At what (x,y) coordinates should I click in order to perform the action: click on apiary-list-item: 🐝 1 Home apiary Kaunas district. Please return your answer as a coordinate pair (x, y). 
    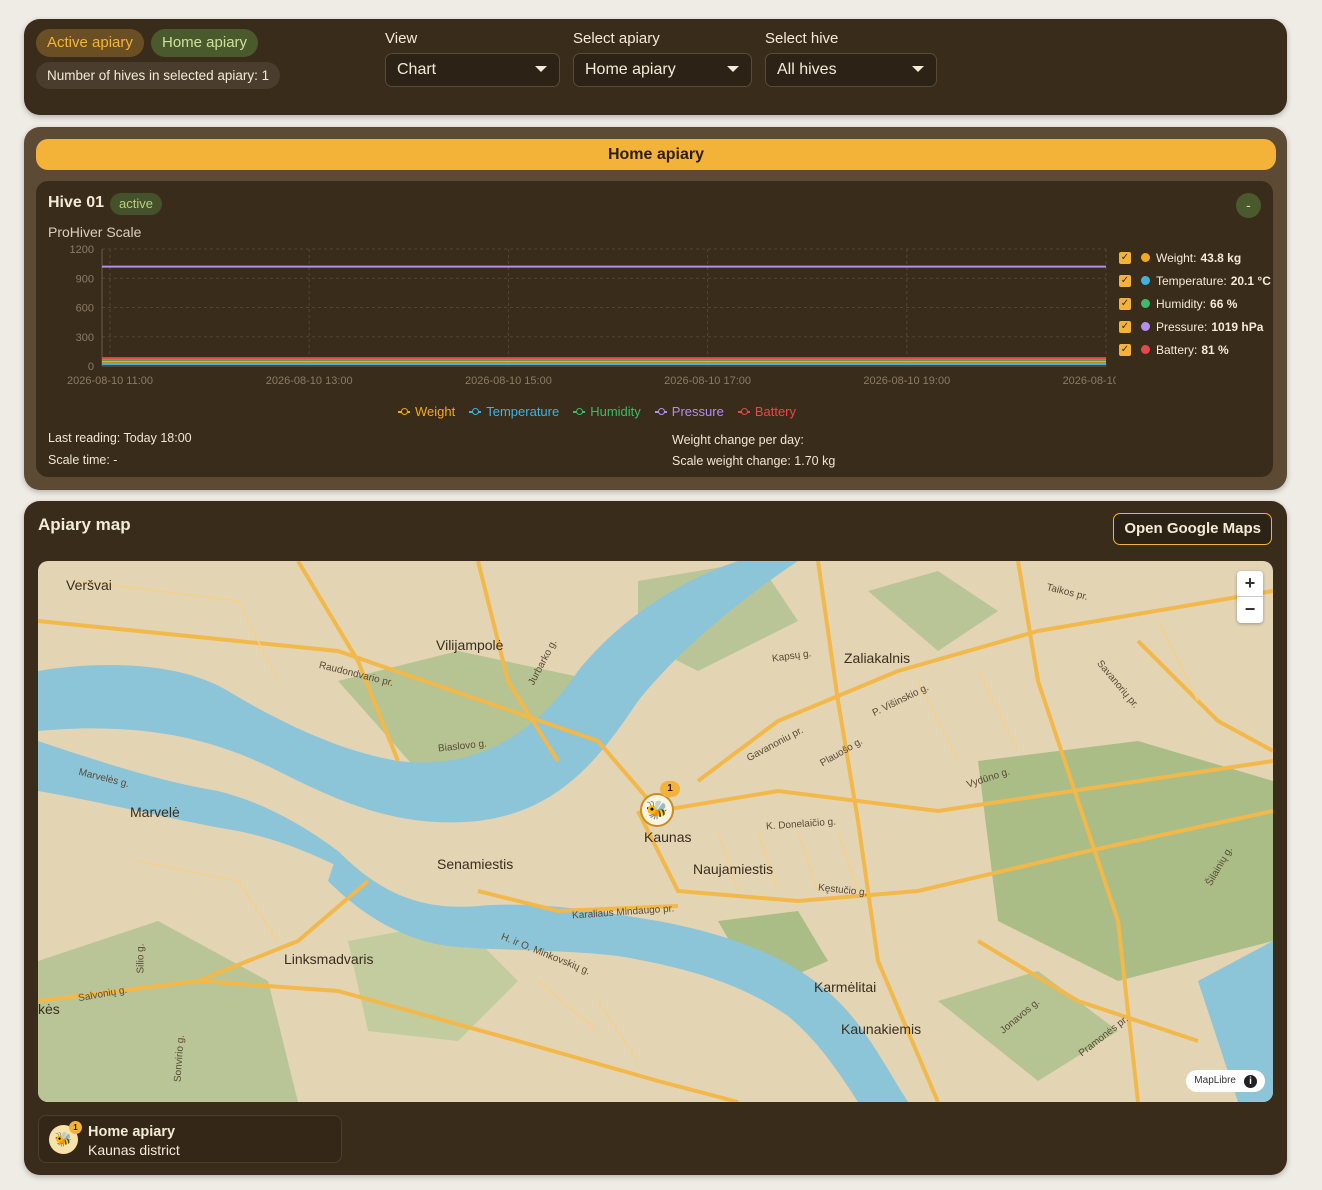
    Looking at the image, I should click on (190, 1139).